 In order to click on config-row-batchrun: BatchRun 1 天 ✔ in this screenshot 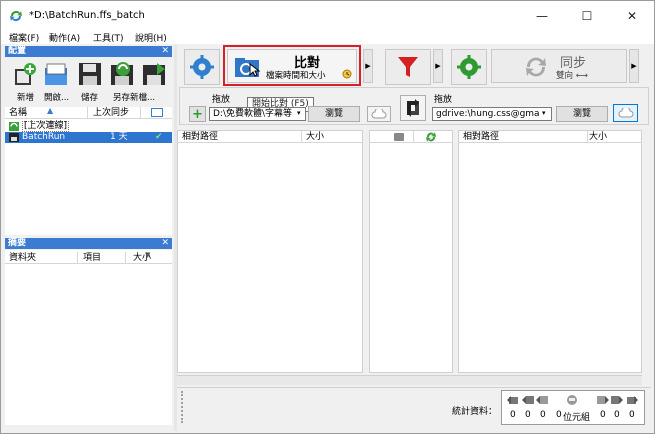, I will do `click(88, 137)`.